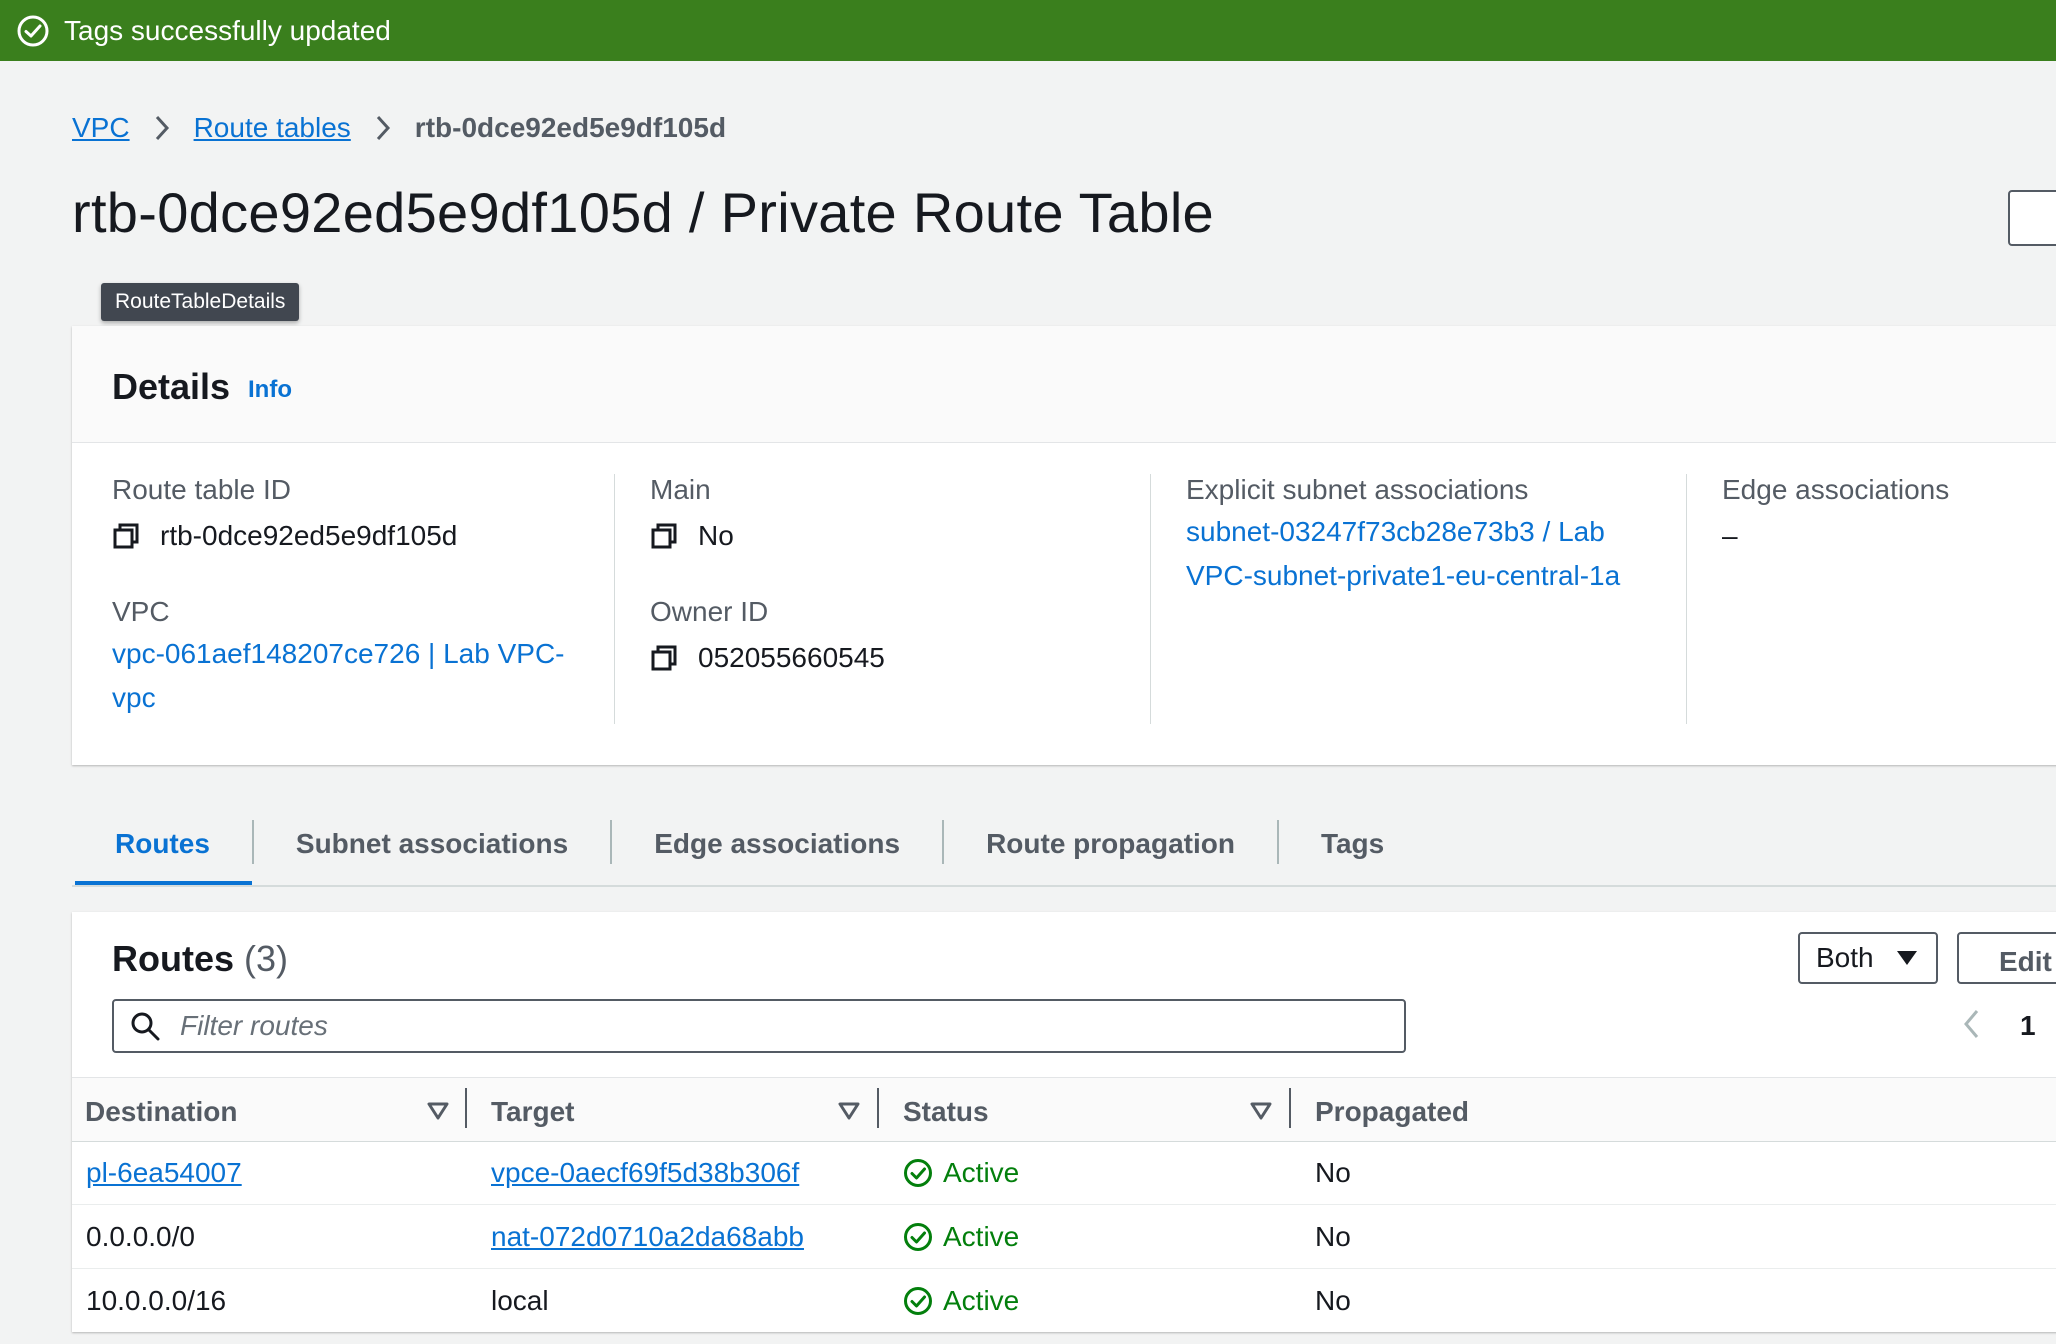 This screenshot has width=2056, height=1344. What do you see at coordinates (645, 1173) in the screenshot?
I see `target-link: vpce-0aecf69f5d38b306f` at bounding box center [645, 1173].